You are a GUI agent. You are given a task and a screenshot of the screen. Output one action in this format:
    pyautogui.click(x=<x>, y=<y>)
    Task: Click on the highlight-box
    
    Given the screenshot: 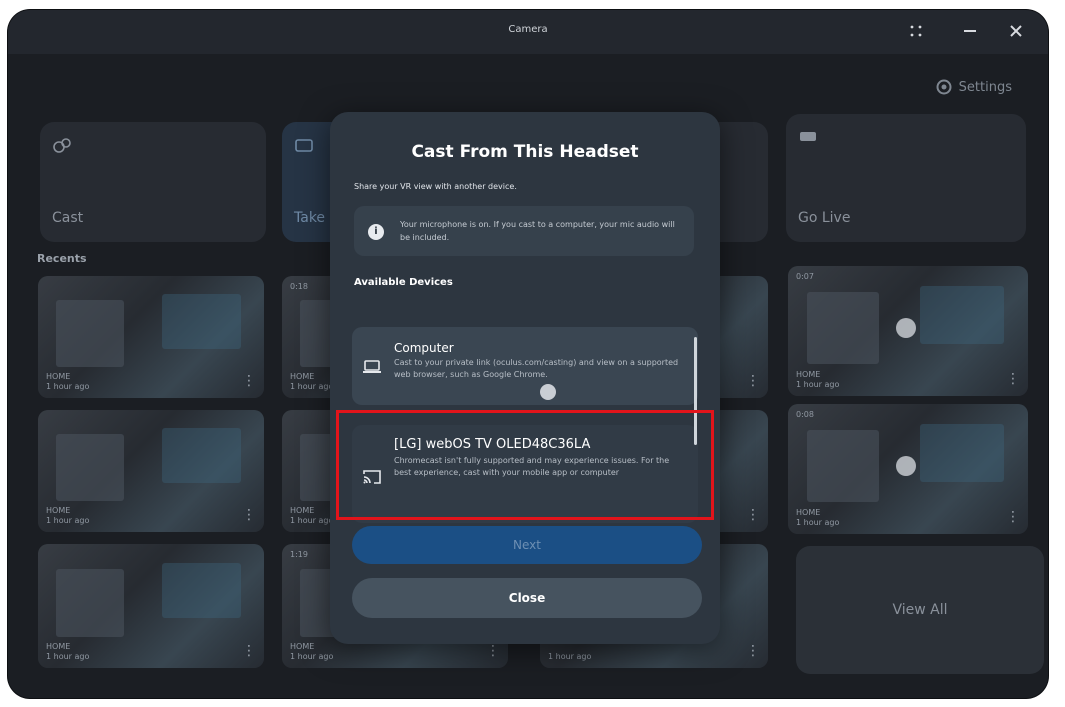 What is the action you would take?
    pyautogui.click(x=525, y=465)
    